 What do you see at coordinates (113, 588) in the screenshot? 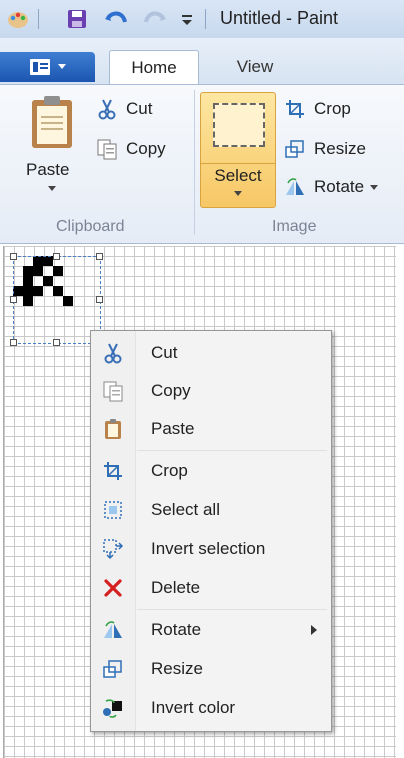
I see `delete-icon` at bounding box center [113, 588].